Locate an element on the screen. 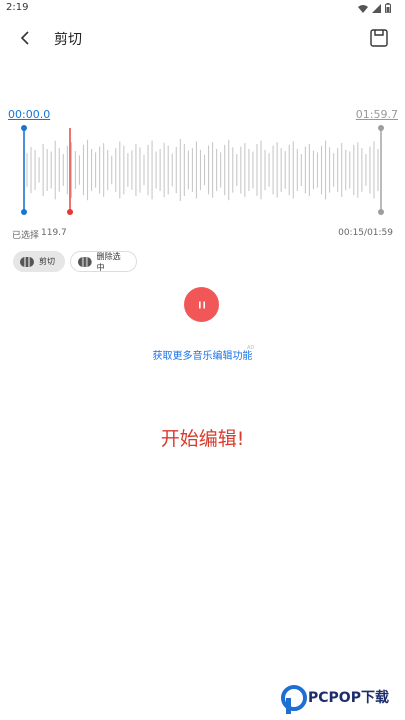 This screenshot has width=405, height=720. selection-start-time: 00:00.0 is located at coordinates (29, 114).